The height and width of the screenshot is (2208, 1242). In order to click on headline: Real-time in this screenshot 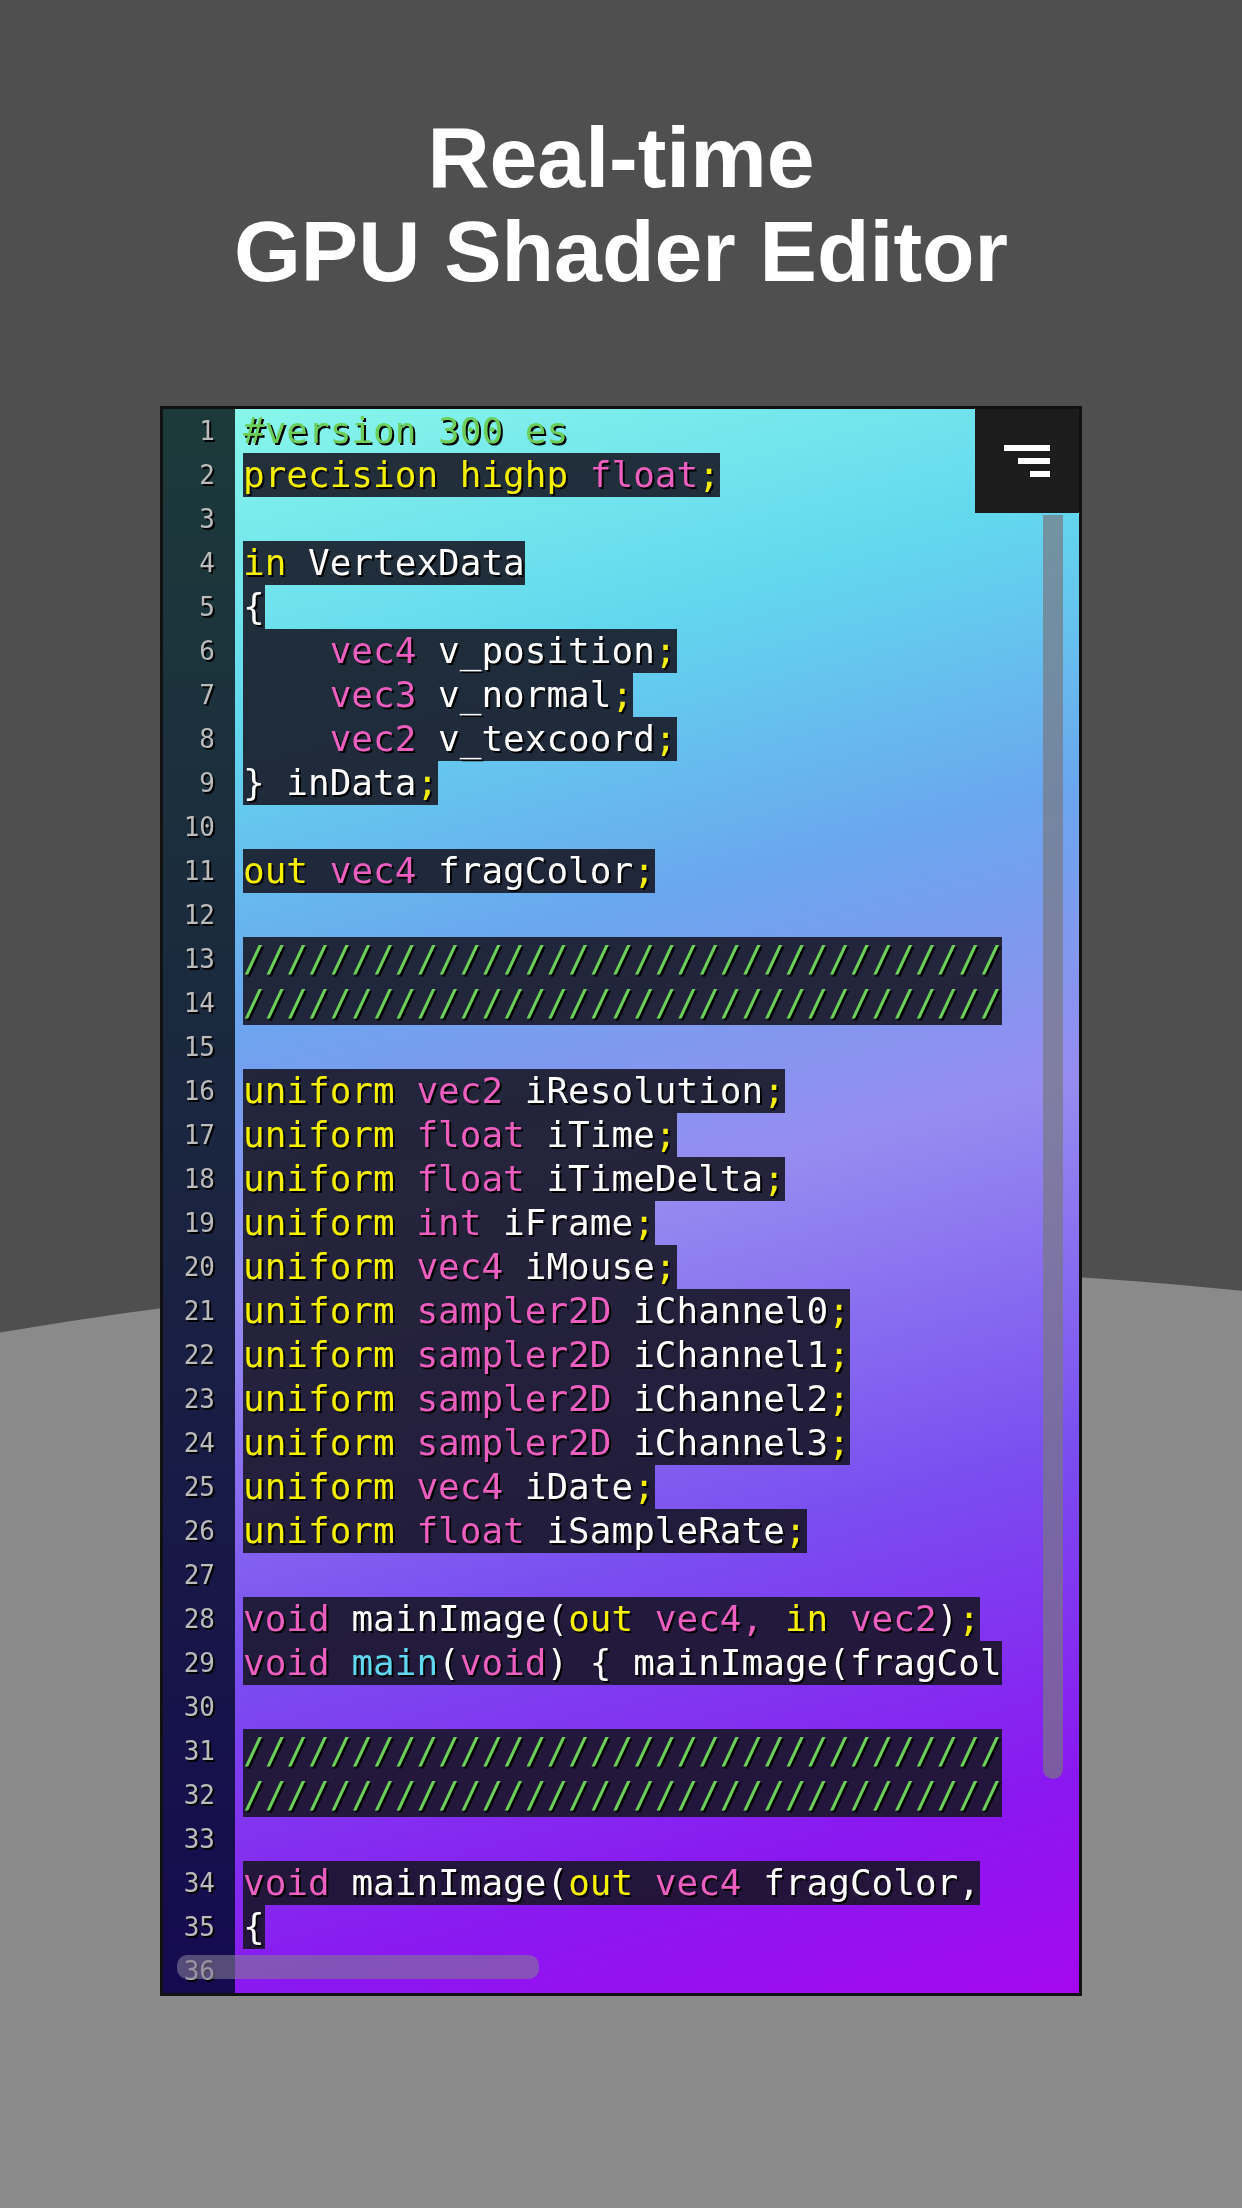, I will do `click(621, 157)`.